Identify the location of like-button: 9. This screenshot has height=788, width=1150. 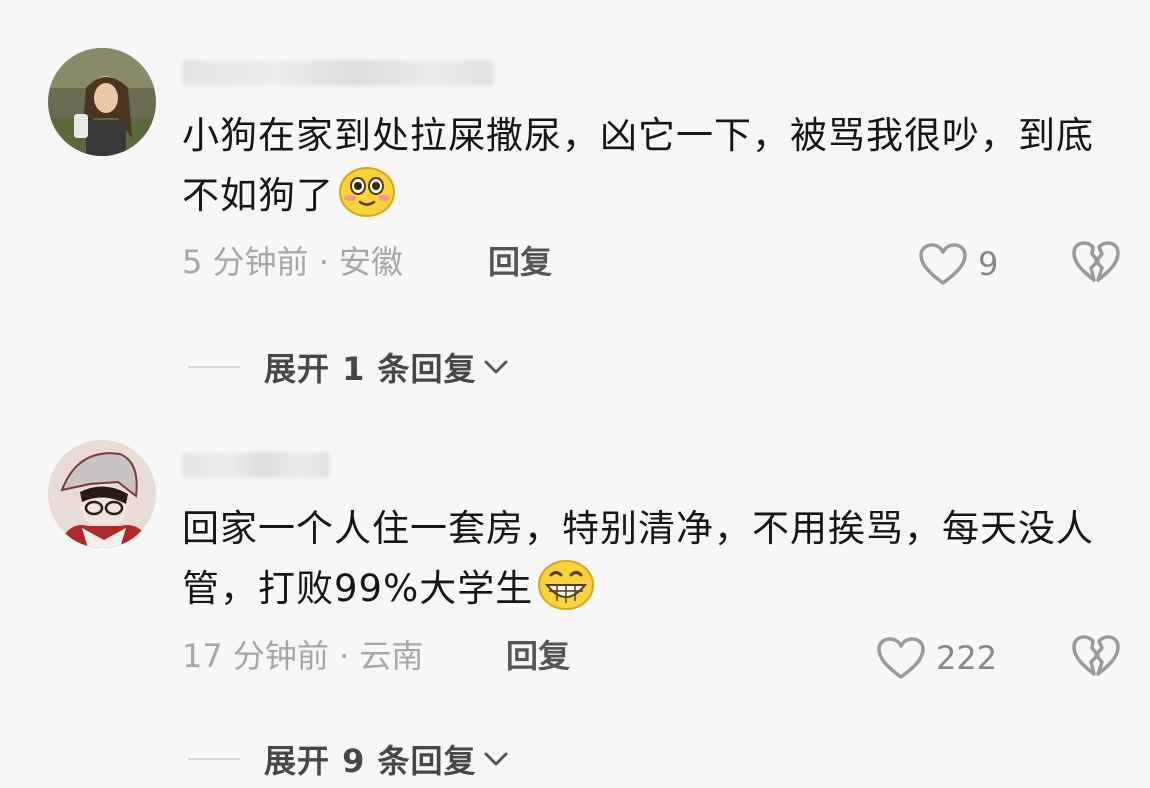
(958, 264).